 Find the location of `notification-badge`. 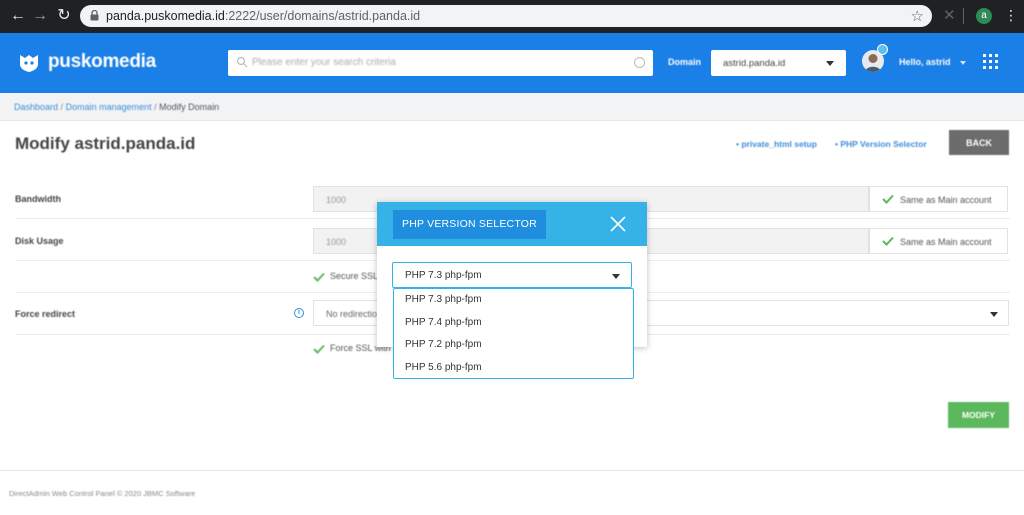

notification-badge is located at coordinates (882, 49).